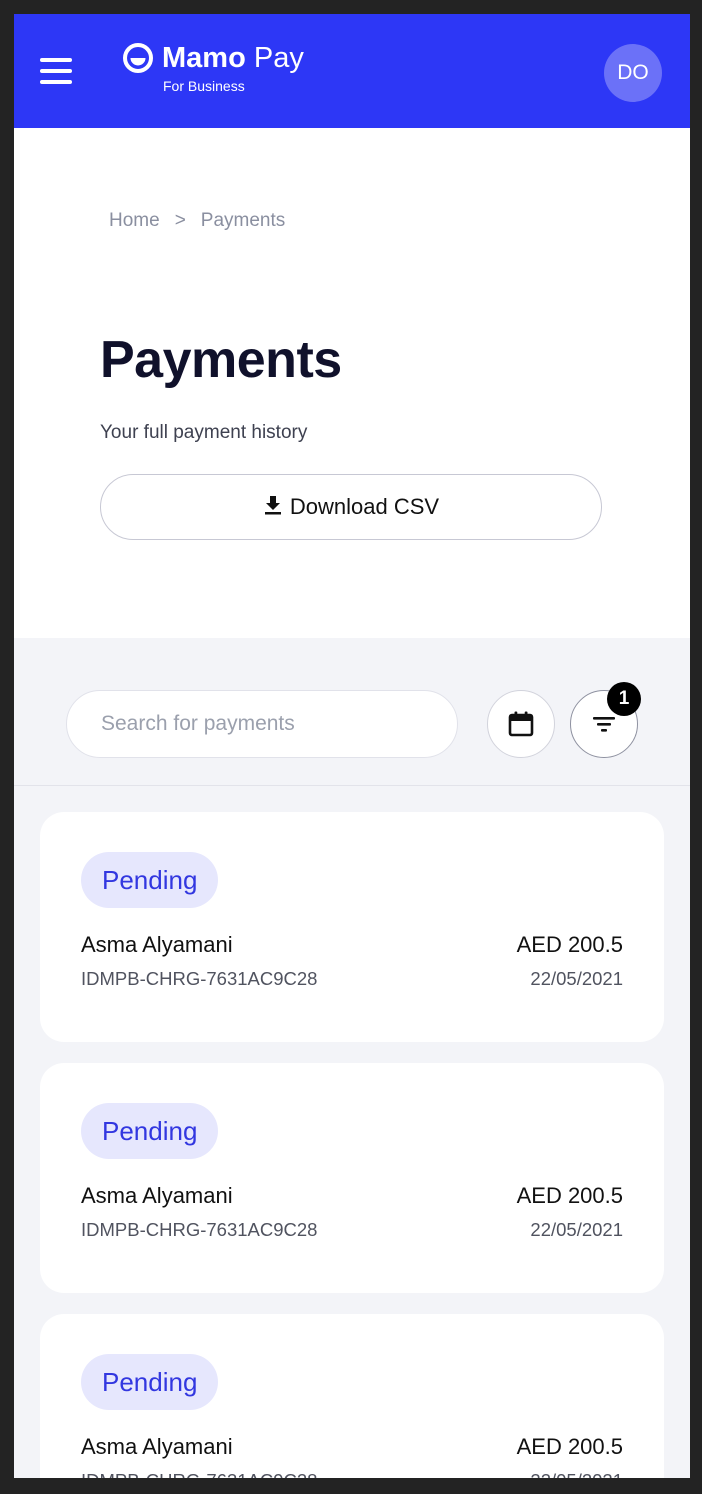  I want to click on mamo-logo-icon, so click(138, 58).